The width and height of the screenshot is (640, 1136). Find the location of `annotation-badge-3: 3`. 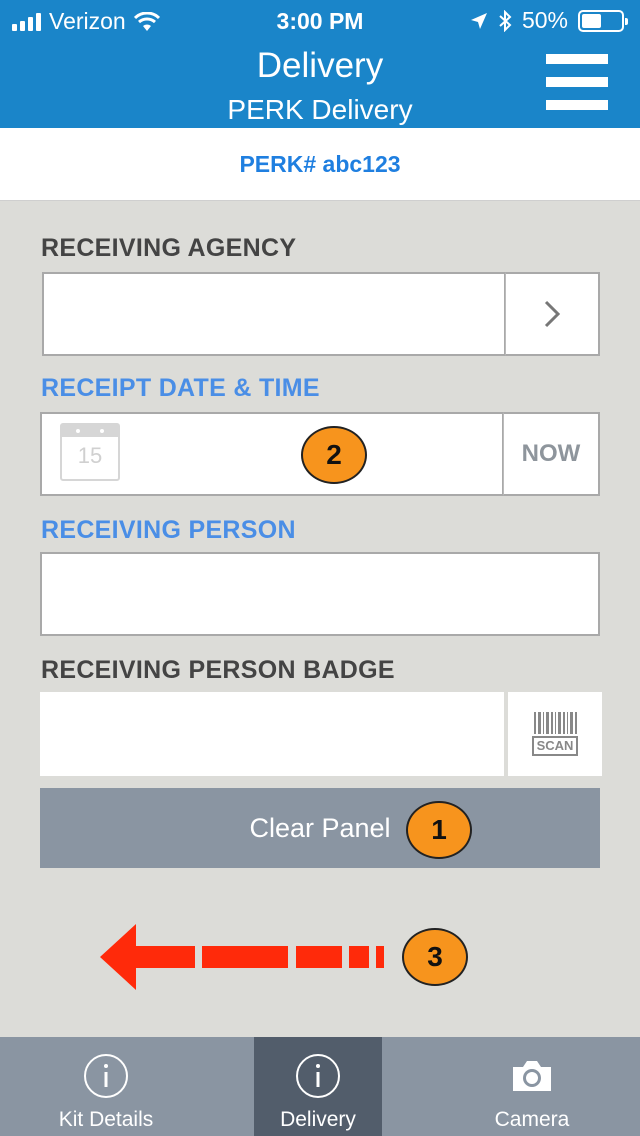

annotation-badge-3: 3 is located at coordinates (435, 957).